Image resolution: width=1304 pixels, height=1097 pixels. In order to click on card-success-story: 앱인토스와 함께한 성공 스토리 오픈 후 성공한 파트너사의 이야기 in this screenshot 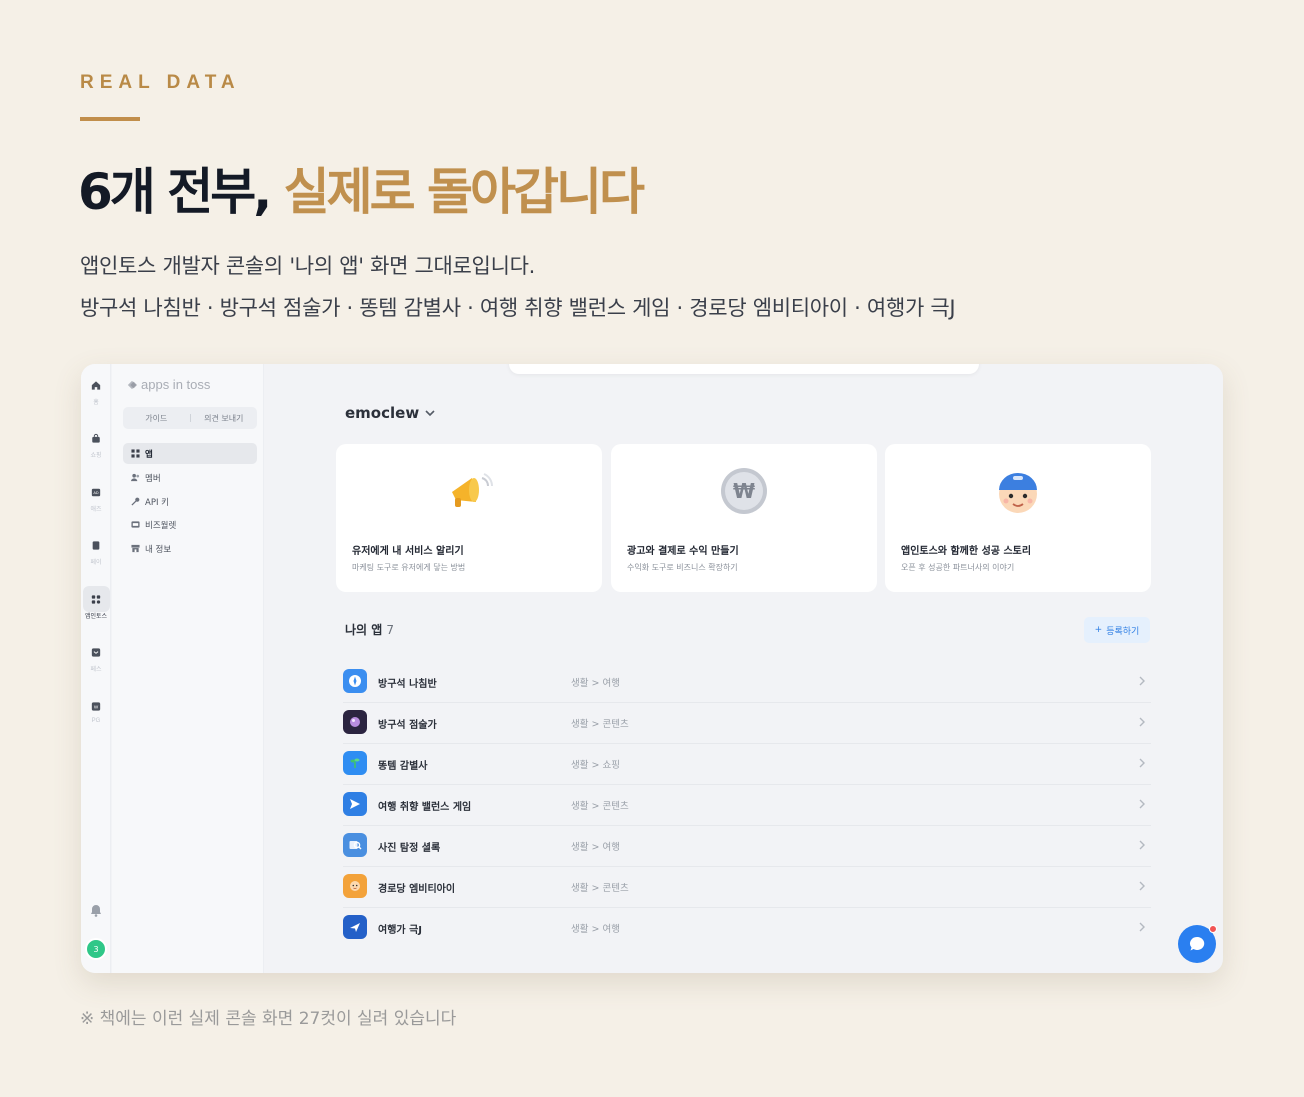, I will do `click(1018, 518)`.